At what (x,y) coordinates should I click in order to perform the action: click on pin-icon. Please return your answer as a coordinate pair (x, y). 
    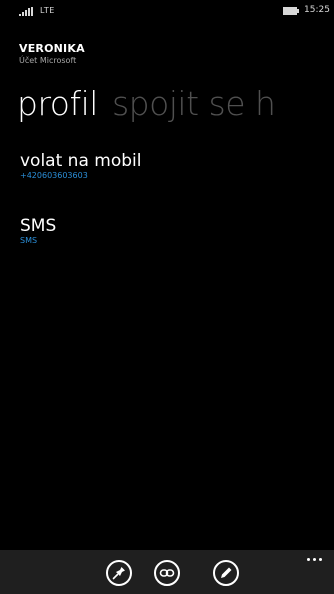
    Looking at the image, I should click on (118, 573).